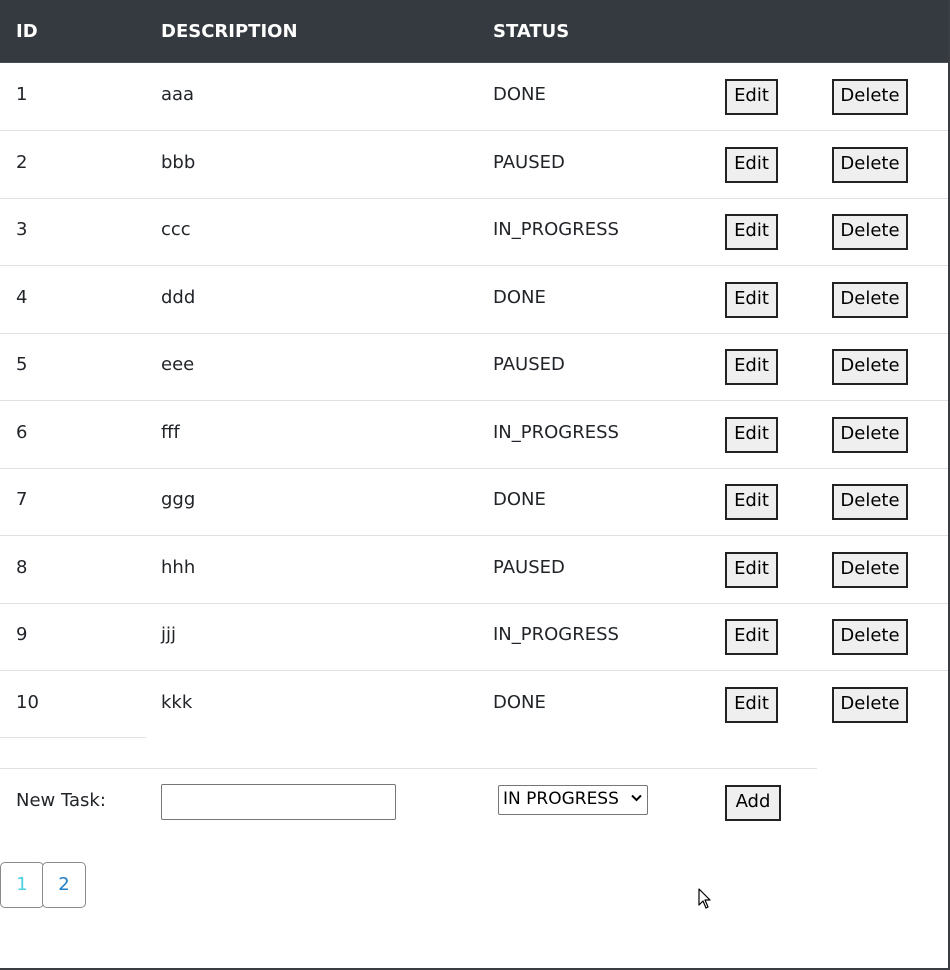  I want to click on status-select: IN PROGRESS, so click(573, 800).